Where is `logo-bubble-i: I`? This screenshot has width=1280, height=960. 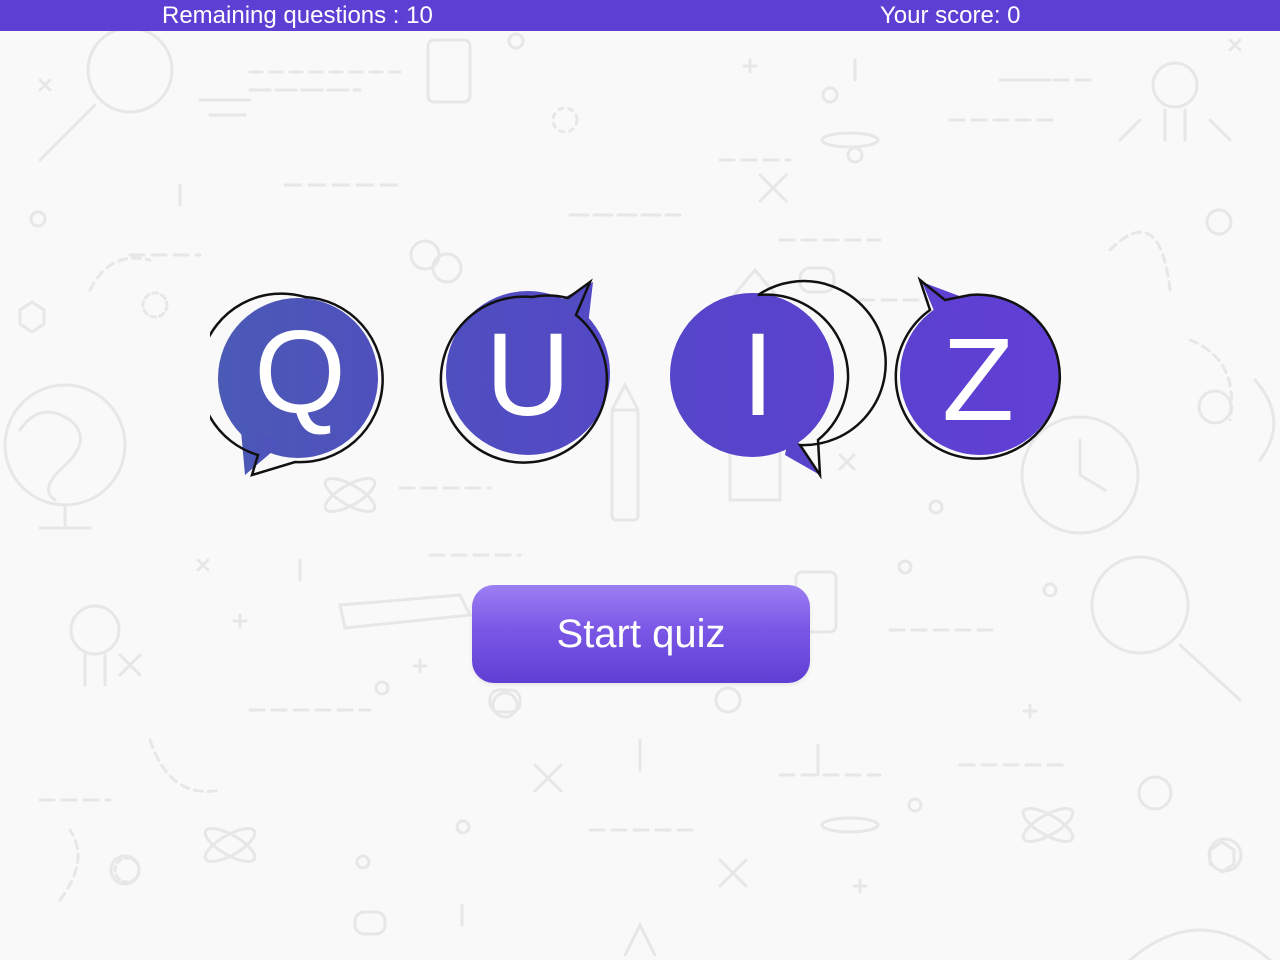 logo-bubble-i: I is located at coordinates (778, 379).